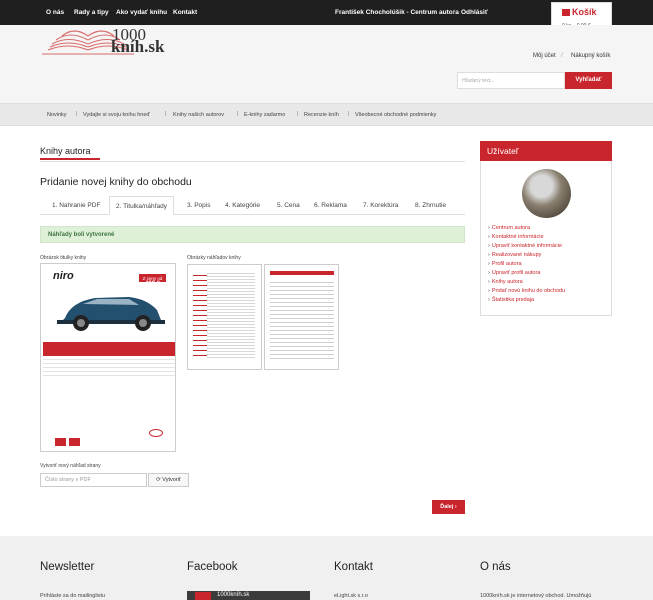 This screenshot has width=653, height=600. Describe the element at coordinates (171, 480) in the screenshot. I see `generate-button-label: Vytvoriť` at that location.